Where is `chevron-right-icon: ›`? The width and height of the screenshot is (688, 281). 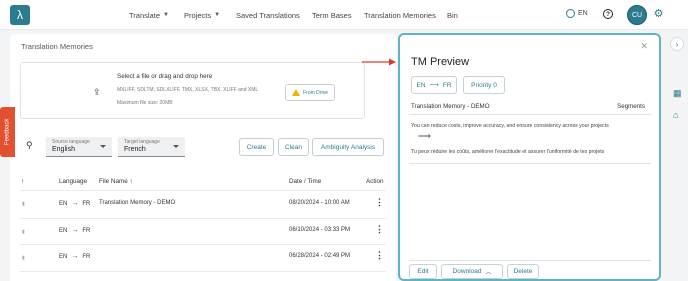 chevron-right-icon: › is located at coordinates (677, 44).